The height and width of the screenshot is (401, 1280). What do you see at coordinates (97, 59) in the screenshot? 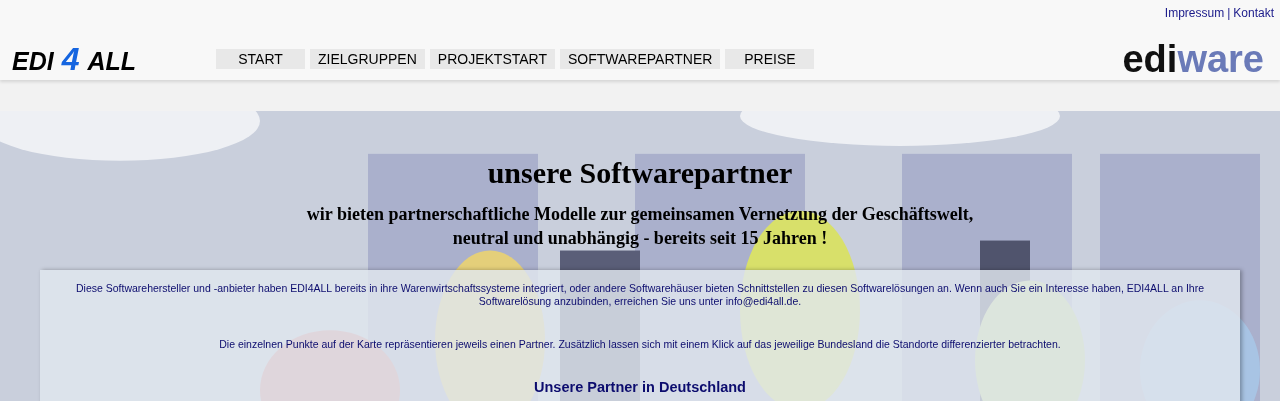
I see `site-logo: EDI 4 ALL` at bounding box center [97, 59].